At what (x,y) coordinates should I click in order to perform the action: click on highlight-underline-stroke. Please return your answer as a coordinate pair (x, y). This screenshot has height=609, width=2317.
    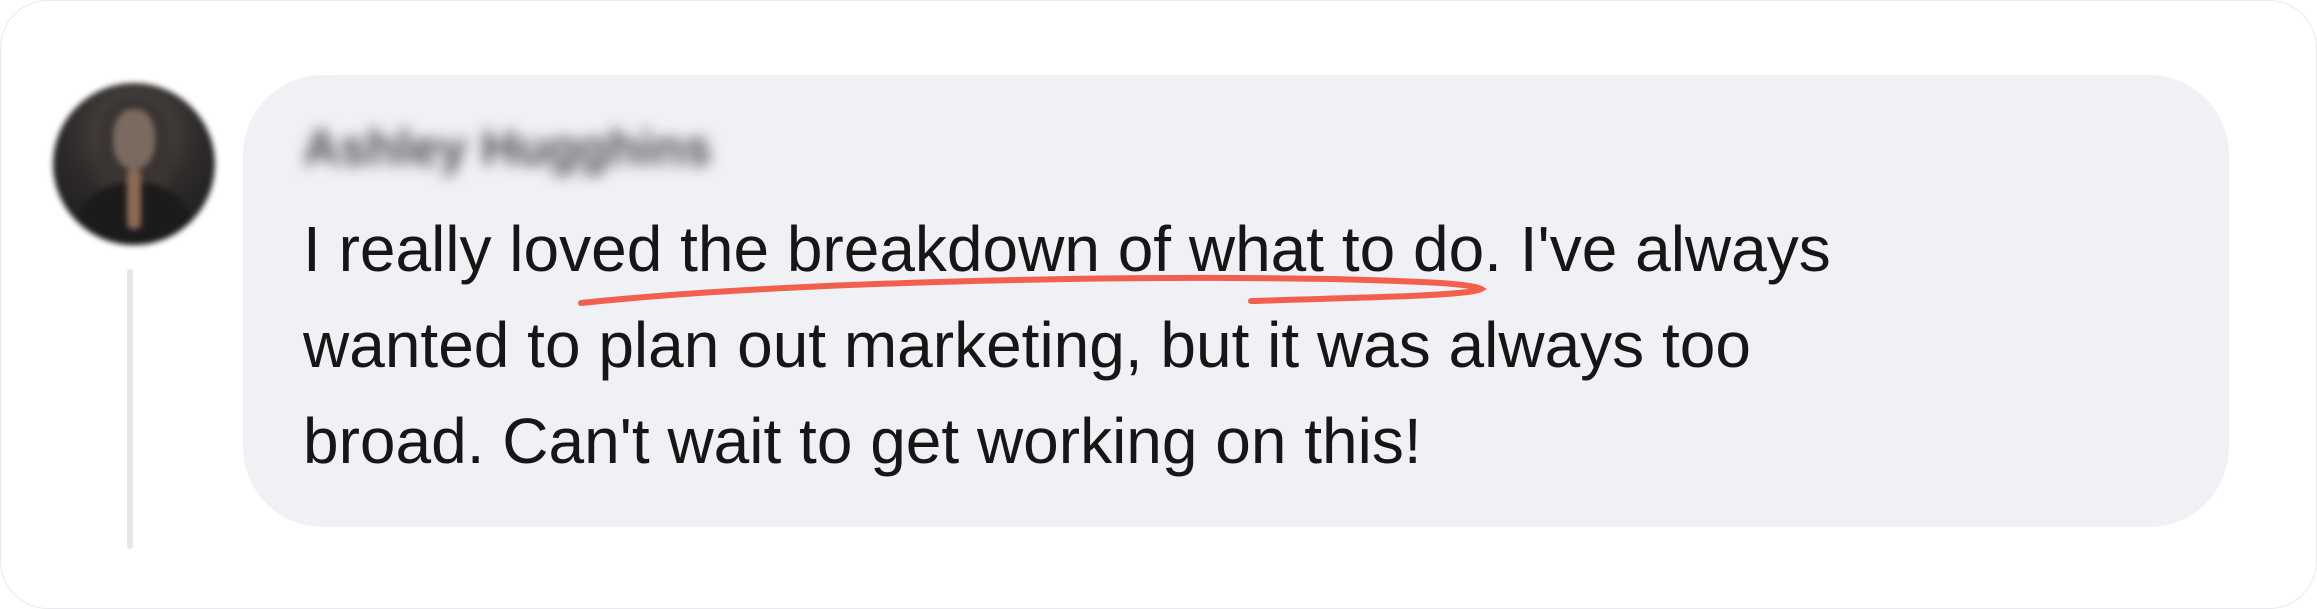
    Looking at the image, I should click on (1032, 290).